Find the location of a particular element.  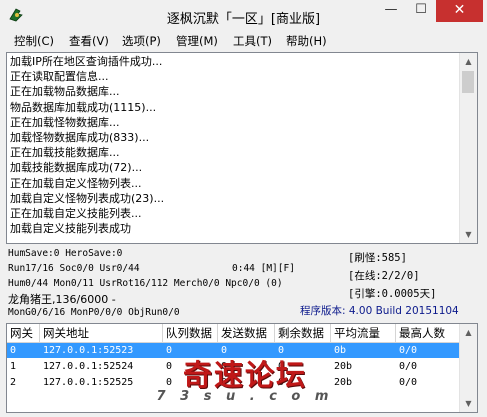

run-status: Run17/16 Soc0/0 Usr0/44 is located at coordinates (74, 268).